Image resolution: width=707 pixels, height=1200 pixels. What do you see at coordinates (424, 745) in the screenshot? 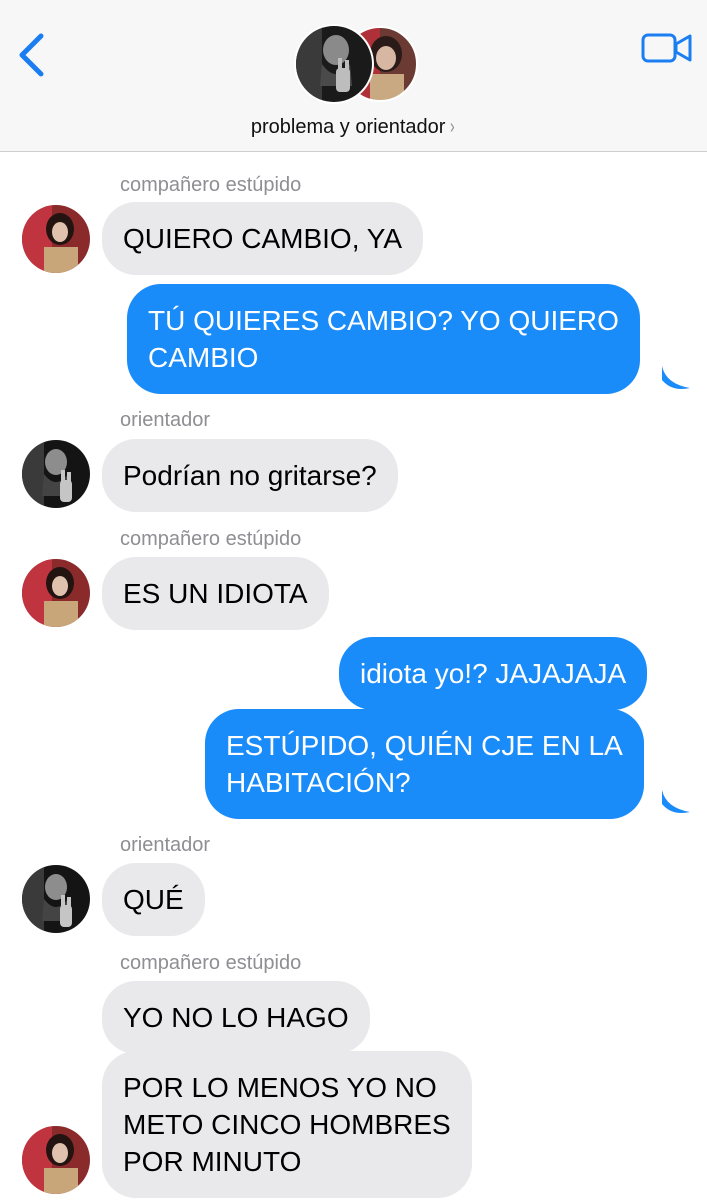
I see `message-text-line: ESTÚPIDO, QUIÉN CJE EN LA` at bounding box center [424, 745].